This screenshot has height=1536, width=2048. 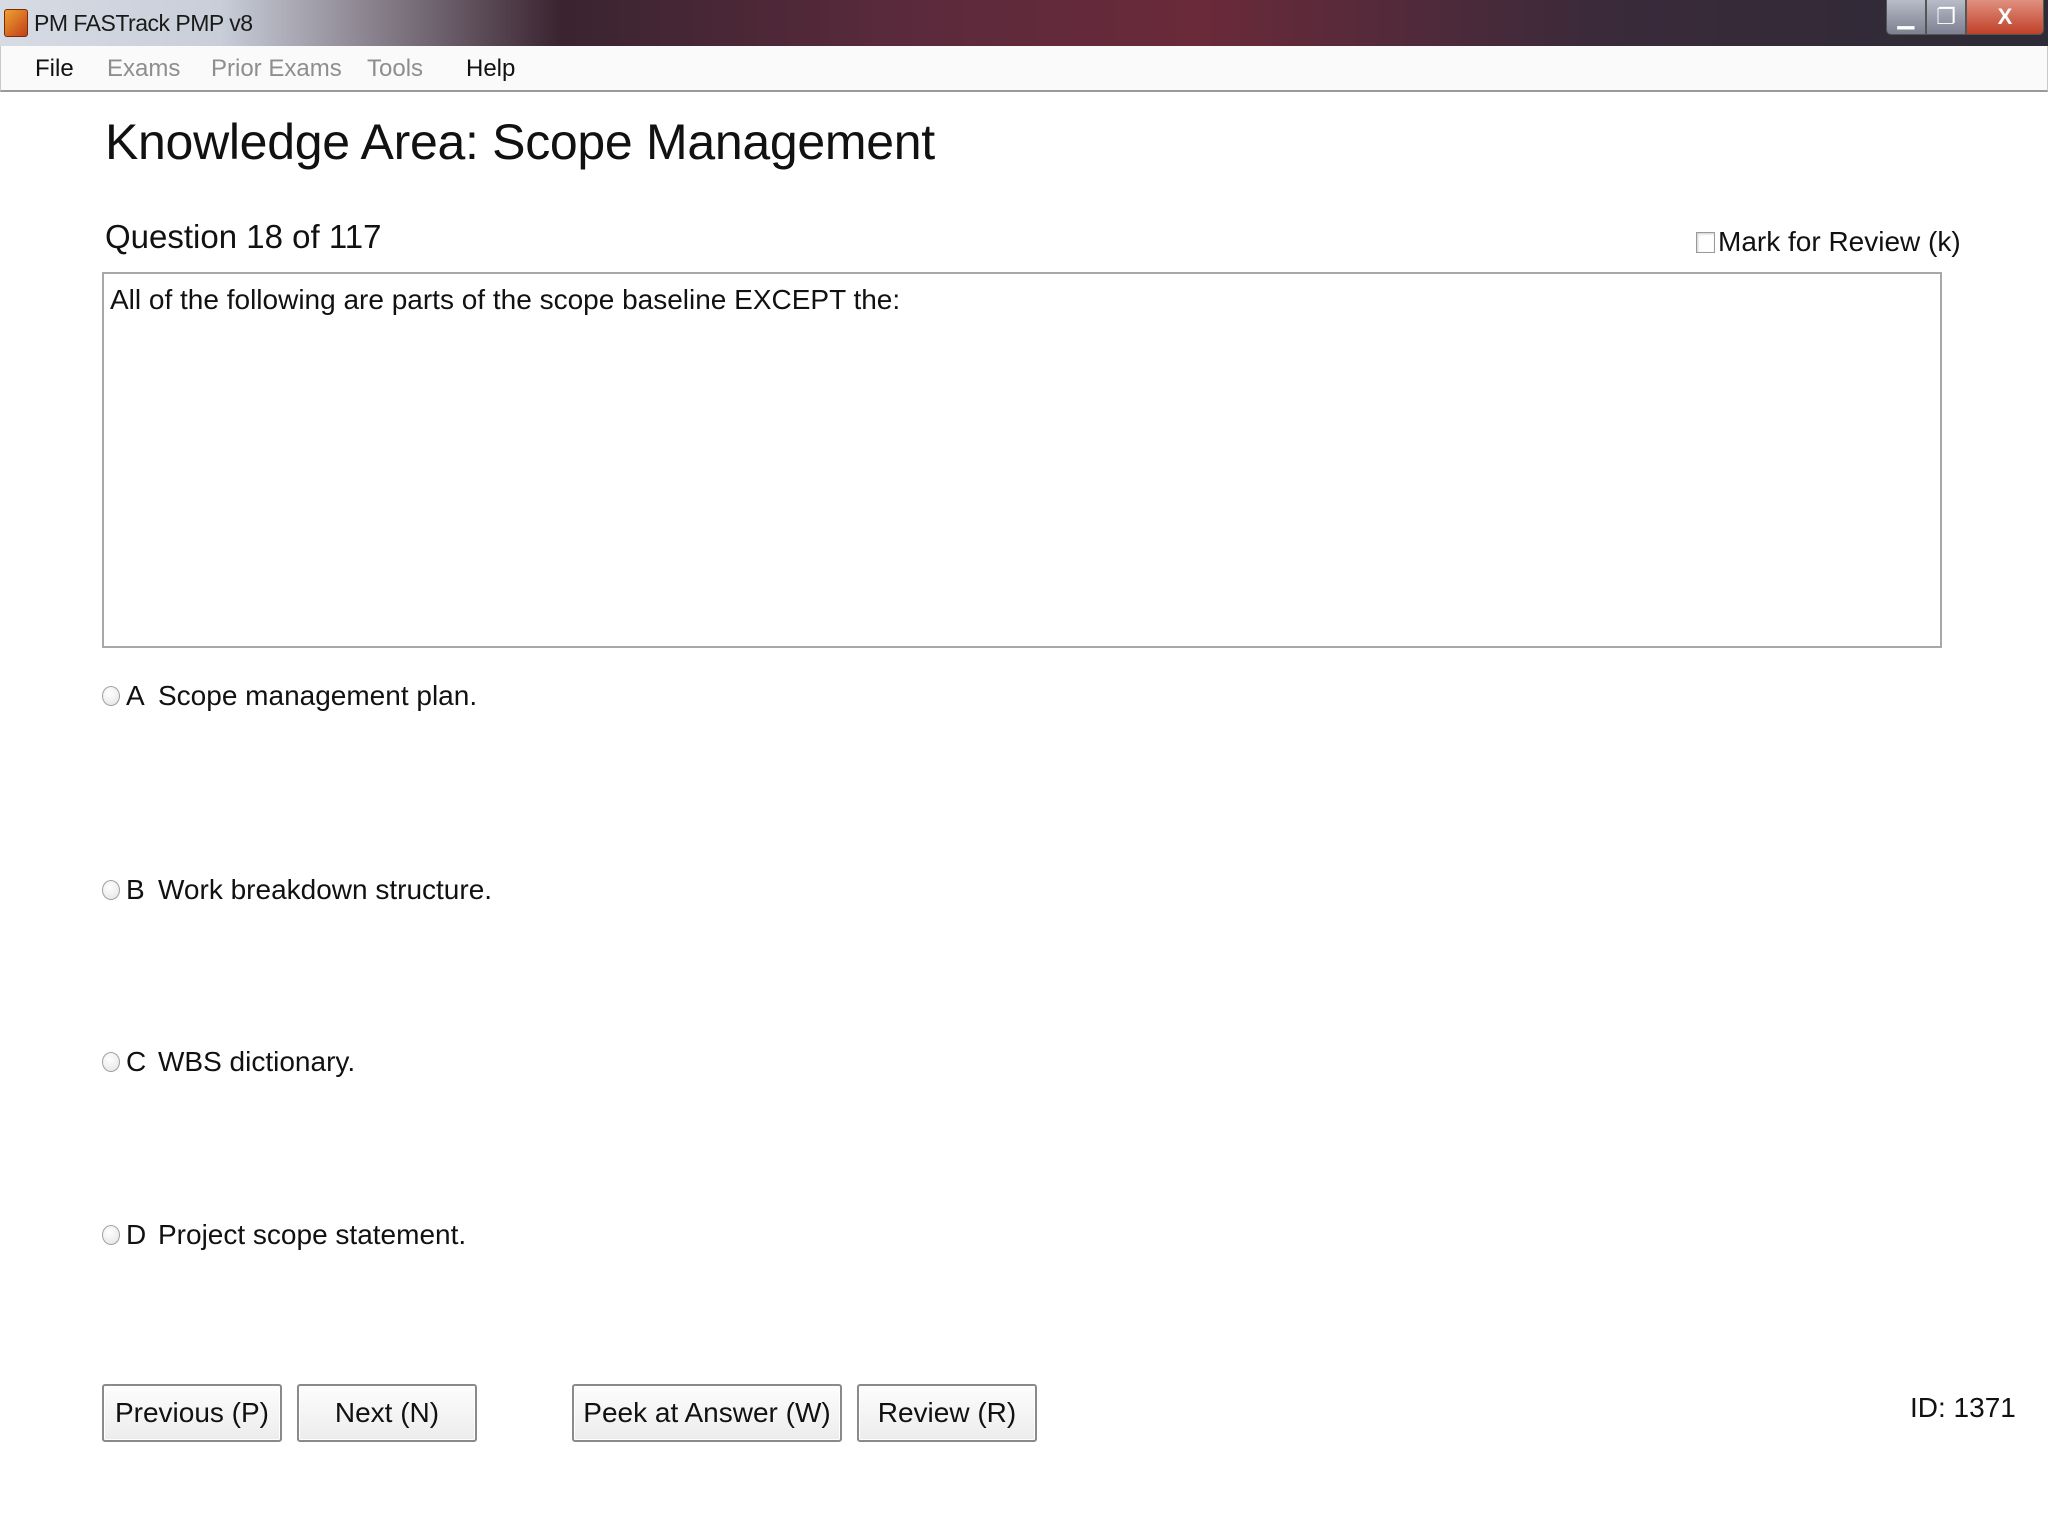 I want to click on question-counter: Question 18 of 117, so click(x=243, y=236).